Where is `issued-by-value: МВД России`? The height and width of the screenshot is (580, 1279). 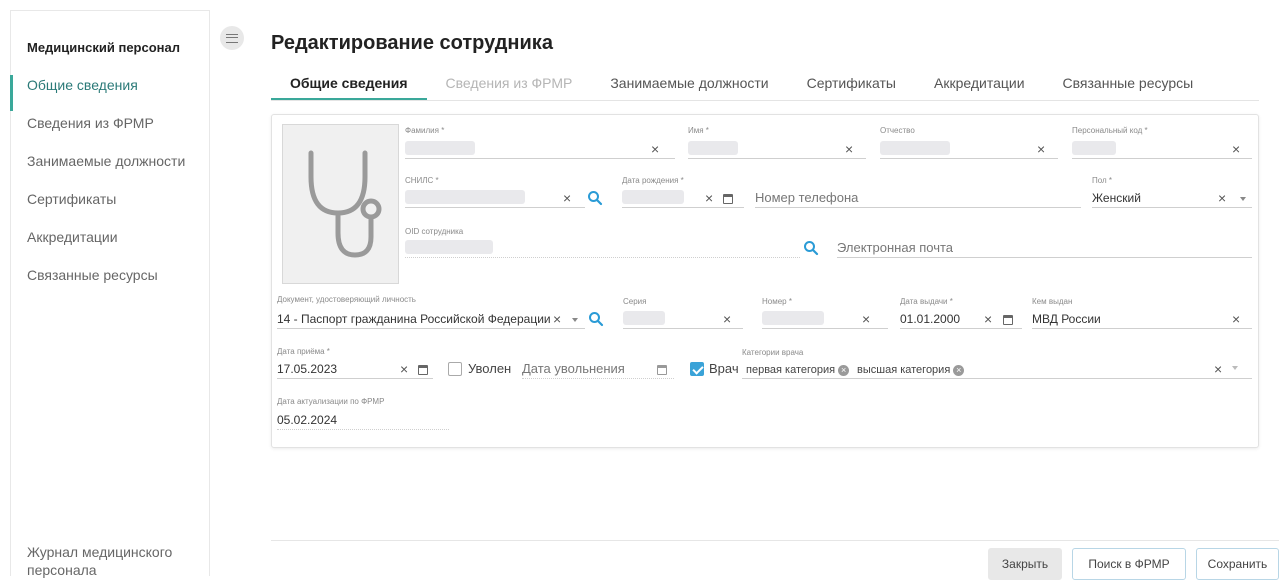
issued-by-value: МВД России is located at coordinates (1066, 319).